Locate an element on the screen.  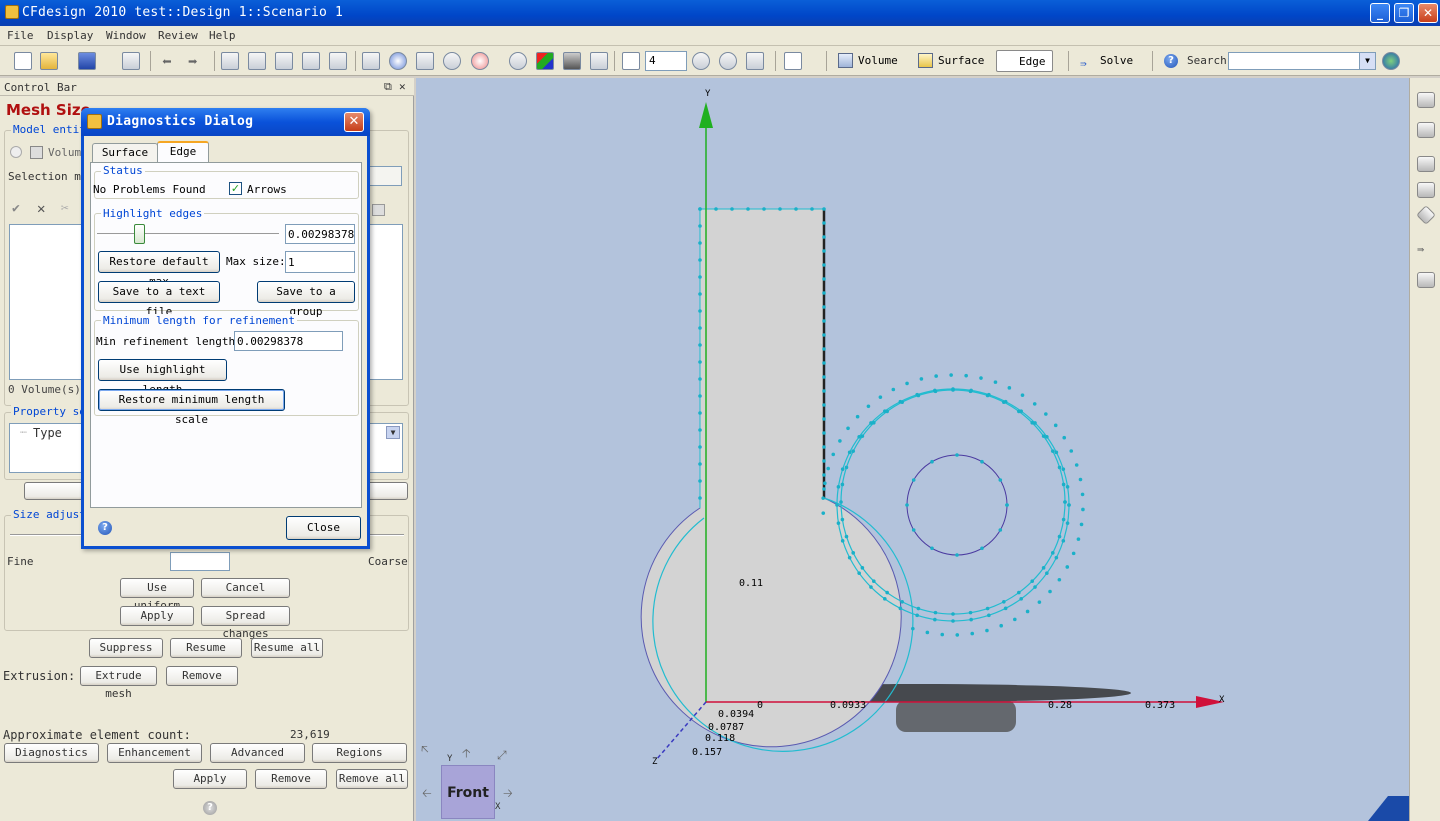
rotate-icon is located at coordinates (398, 61).